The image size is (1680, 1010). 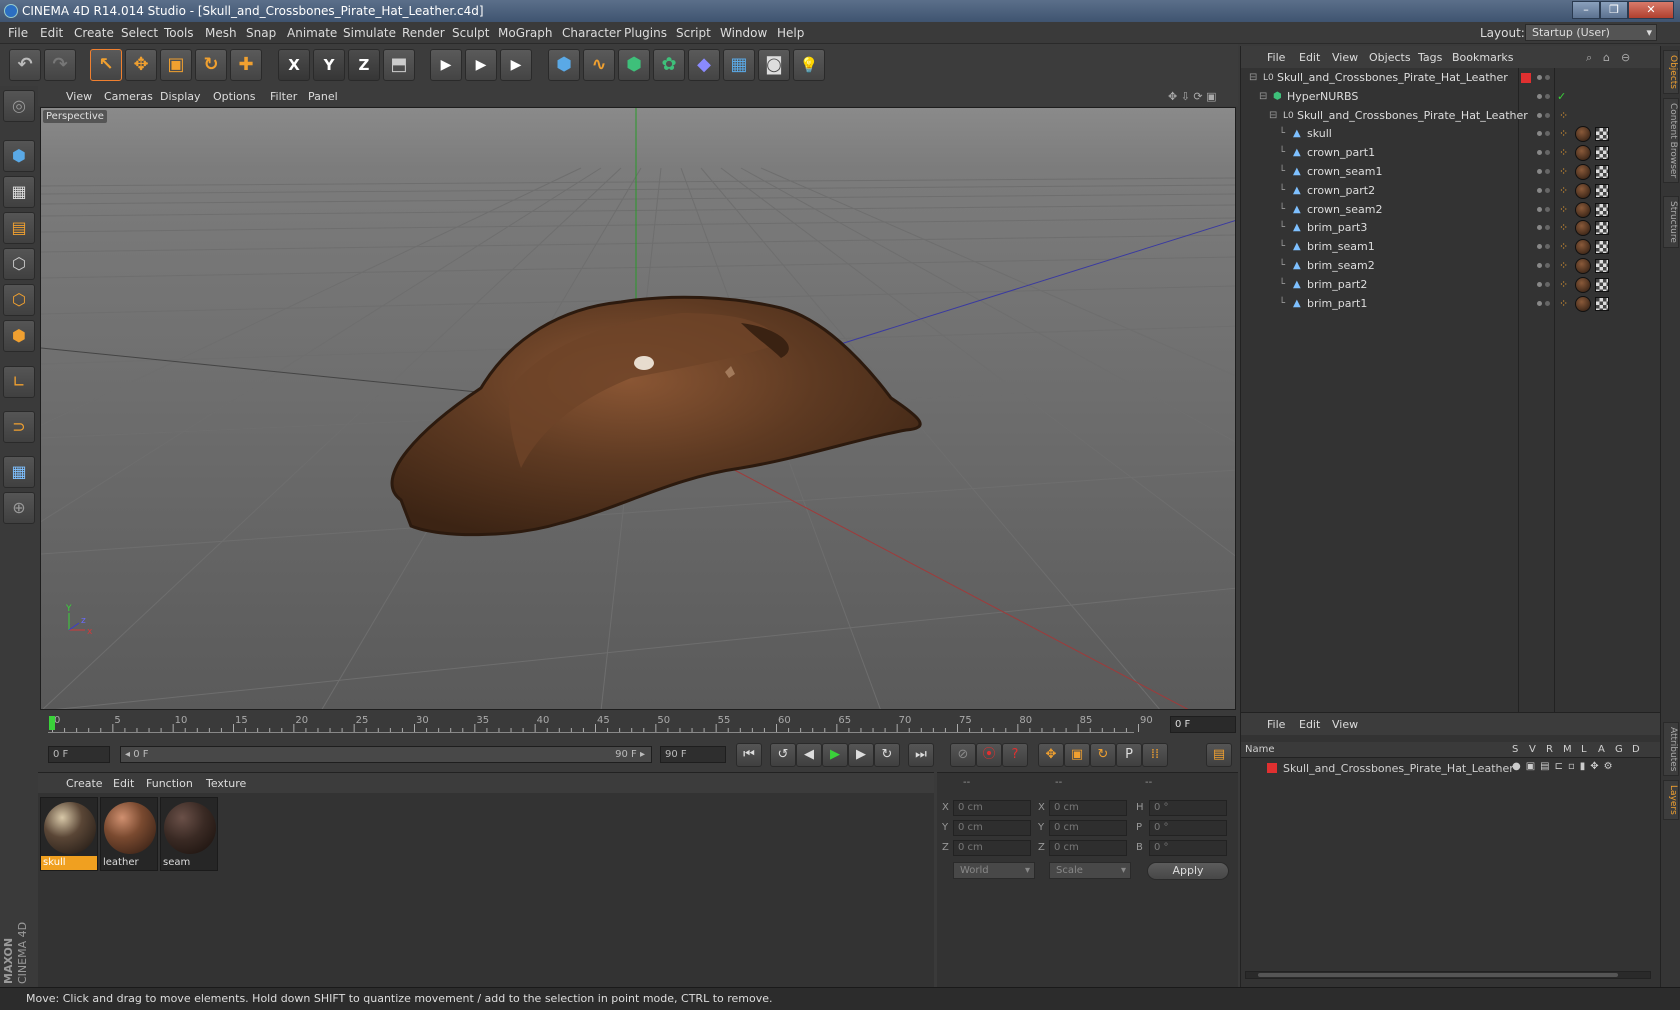 What do you see at coordinates (992, 828) in the screenshot?
I see `position-y-field: 0 cm` at bounding box center [992, 828].